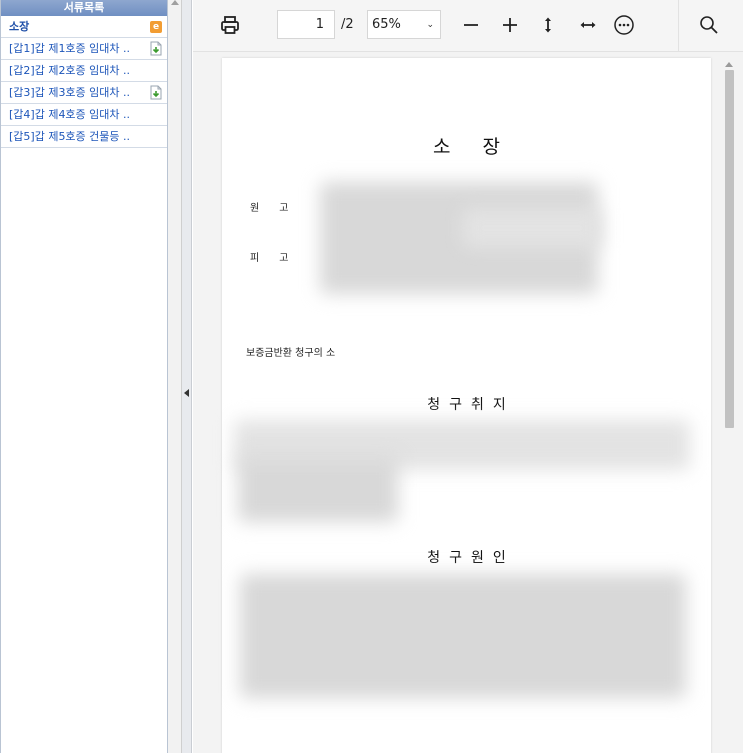  Describe the element at coordinates (430, 25) in the screenshot. I see `chevron-down-icon: ⌄` at that location.